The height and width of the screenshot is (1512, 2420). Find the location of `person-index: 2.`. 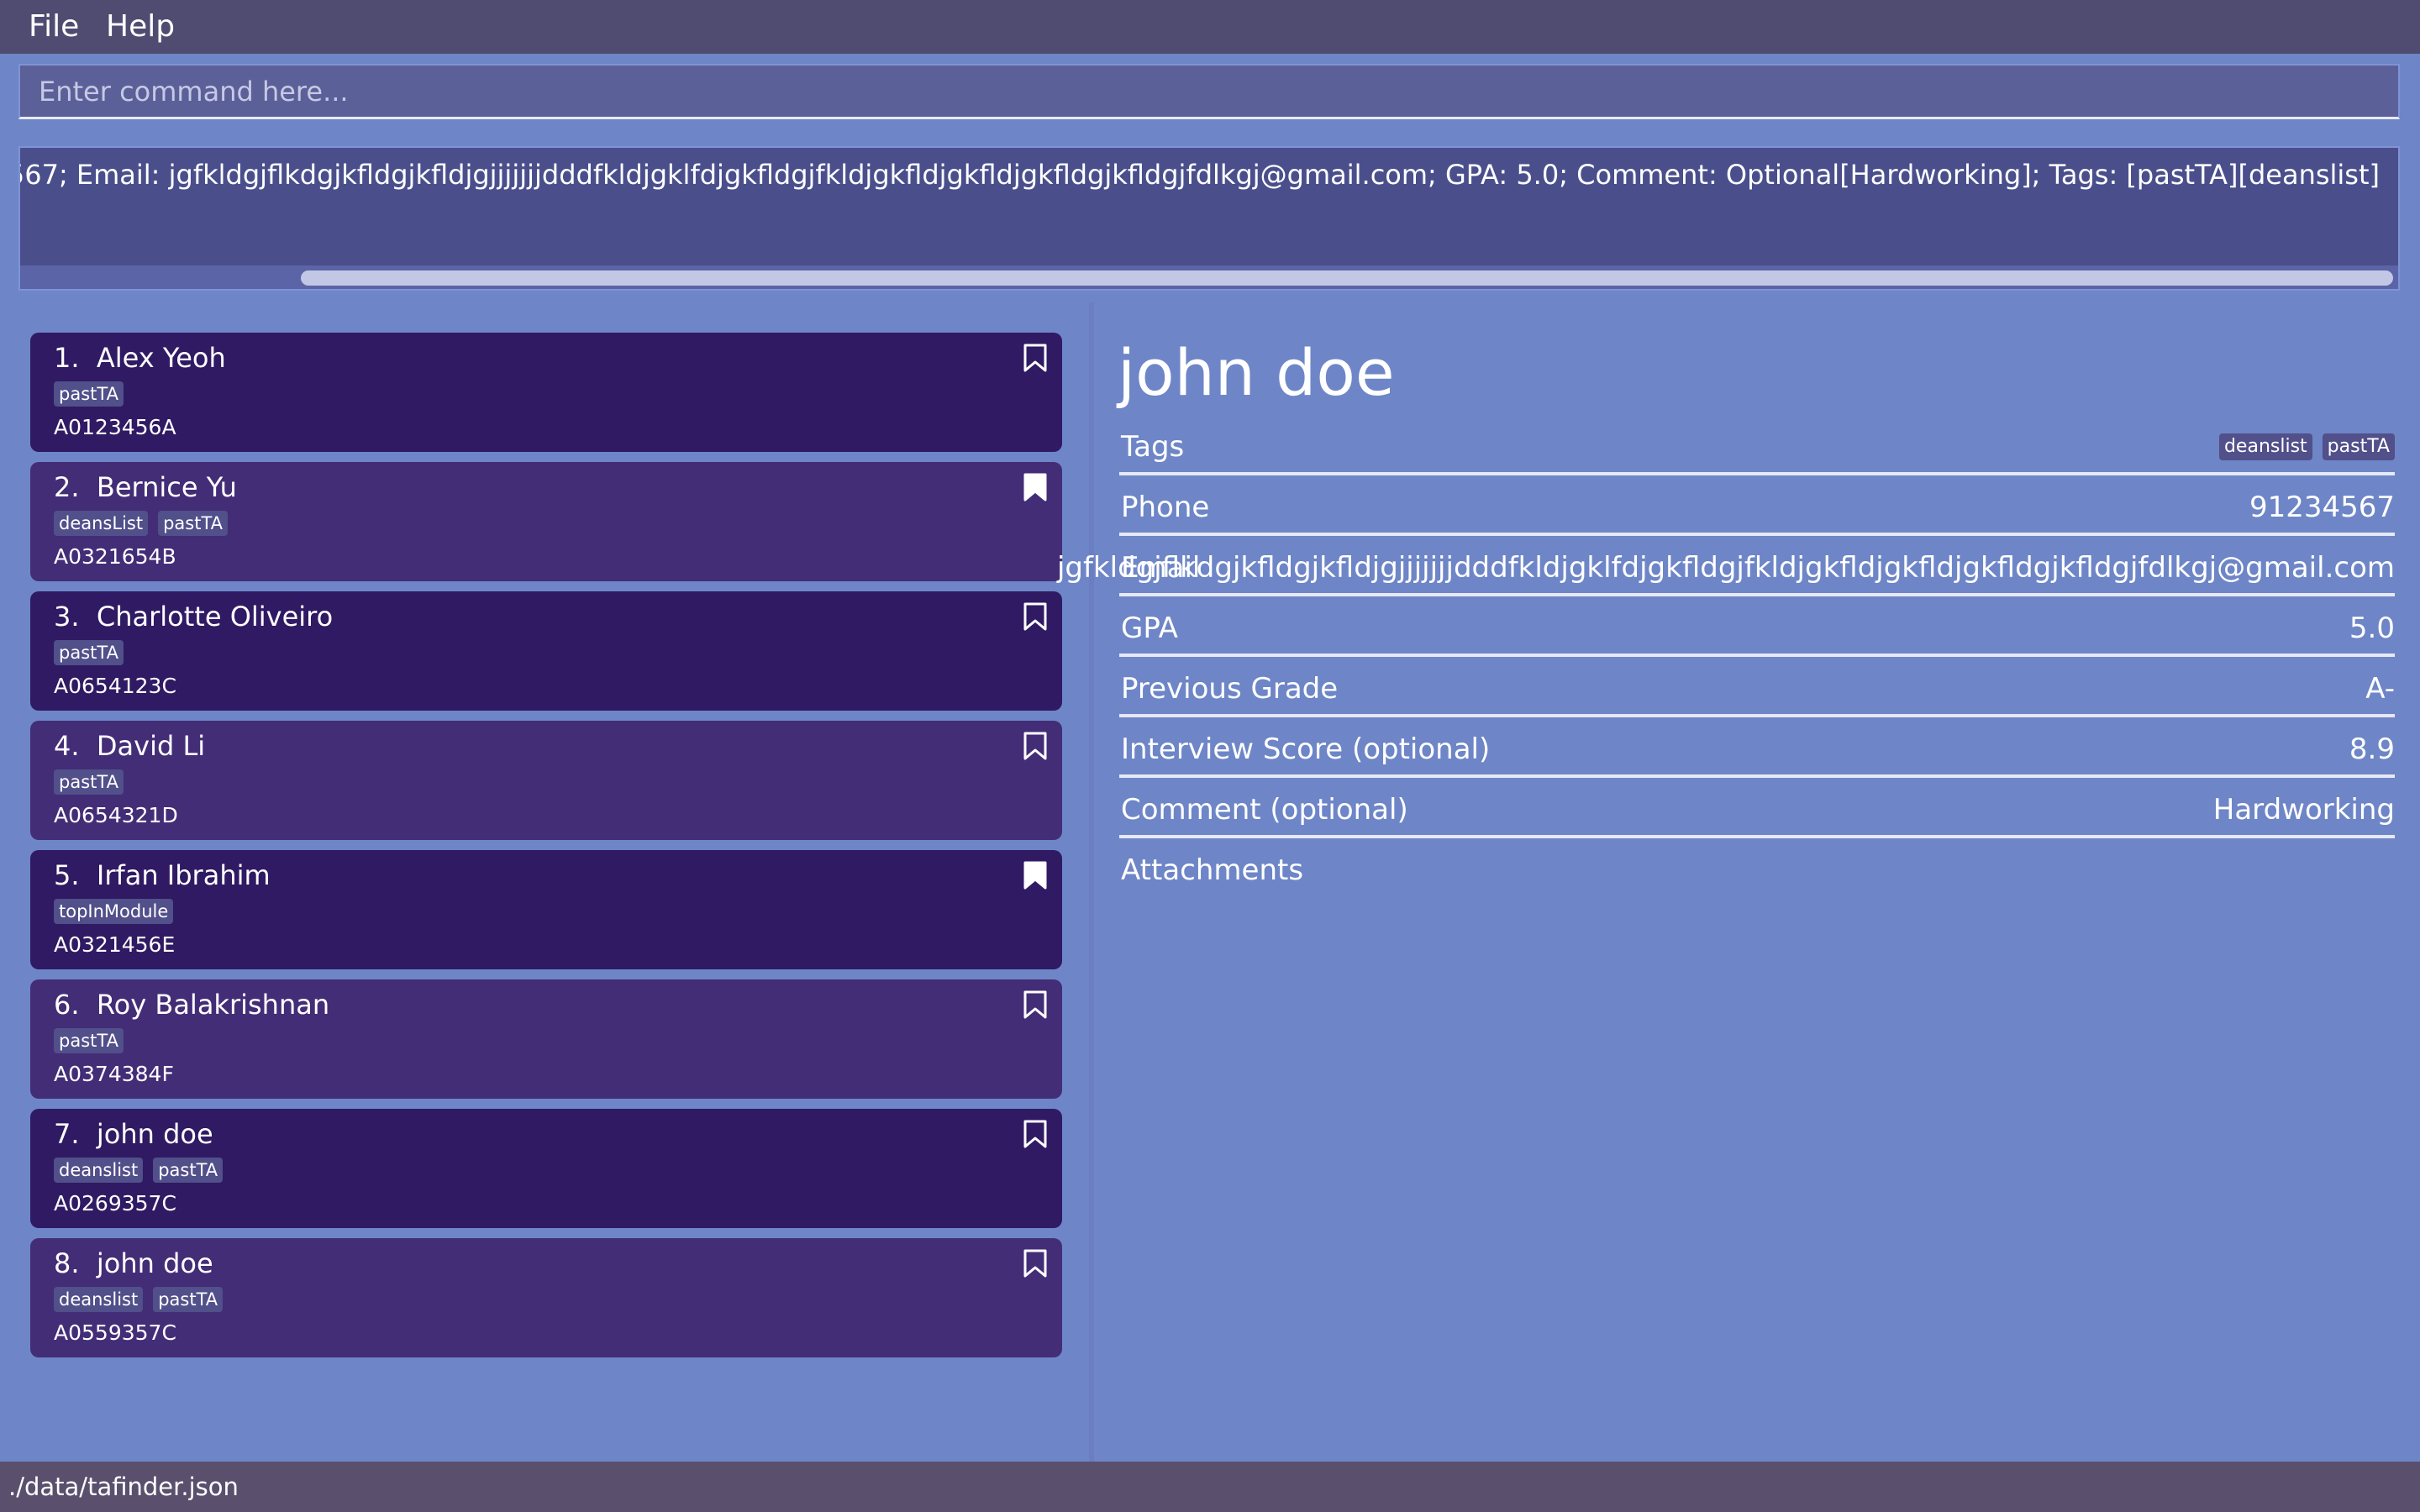

person-index: 2. is located at coordinates (67, 487).